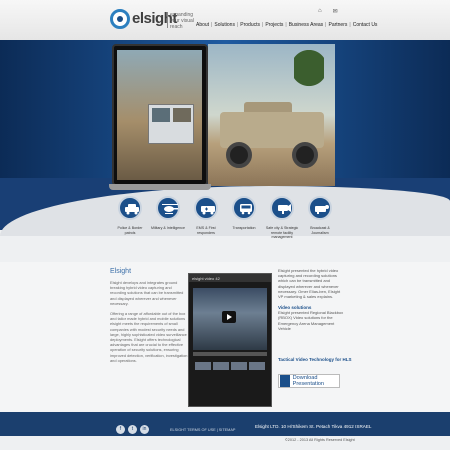 The width and height of the screenshot is (450, 450). What do you see at coordinates (328, 11) in the screenshot?
I see `top-icons: ⌂ ✉` at bounding box center [328, 11].